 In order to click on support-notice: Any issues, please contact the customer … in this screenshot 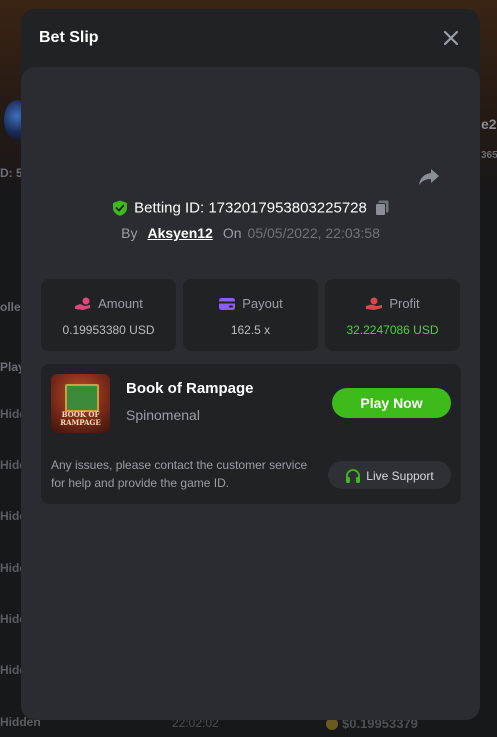, I will do `click(179, 474)`.